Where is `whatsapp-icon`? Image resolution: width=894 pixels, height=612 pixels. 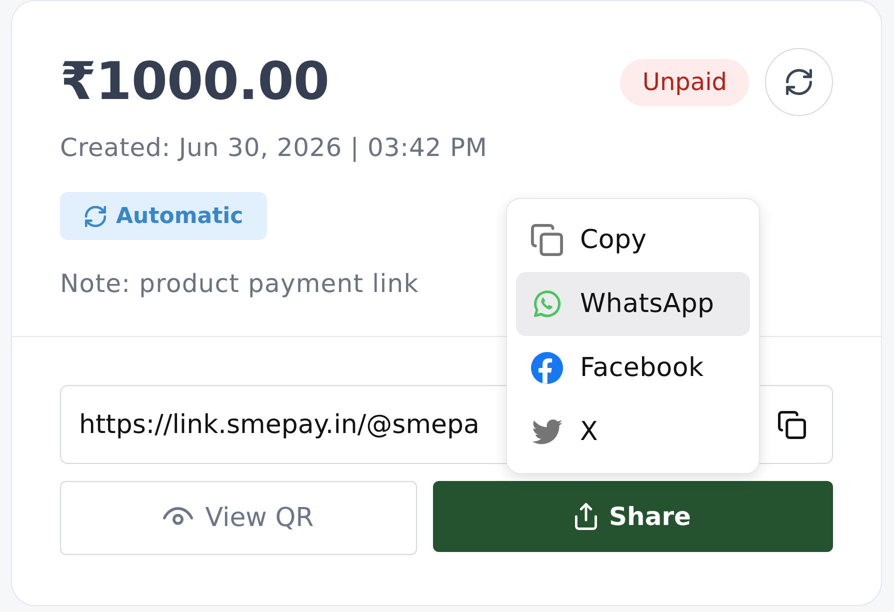 whatsapp-icon is located at coordinates (547, 304).